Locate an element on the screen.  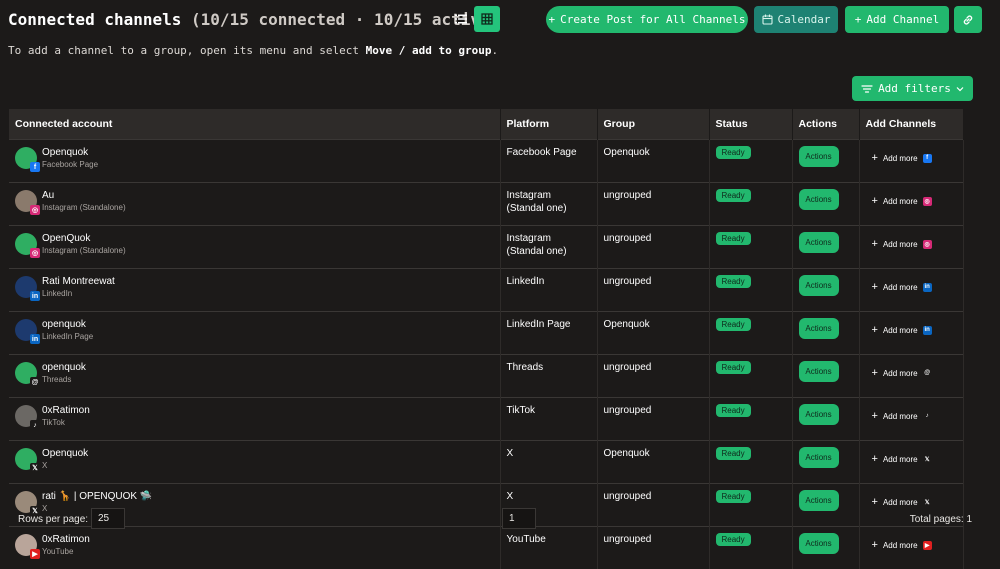
add-filters-button: Add filters is located at coordinates (912, 88).